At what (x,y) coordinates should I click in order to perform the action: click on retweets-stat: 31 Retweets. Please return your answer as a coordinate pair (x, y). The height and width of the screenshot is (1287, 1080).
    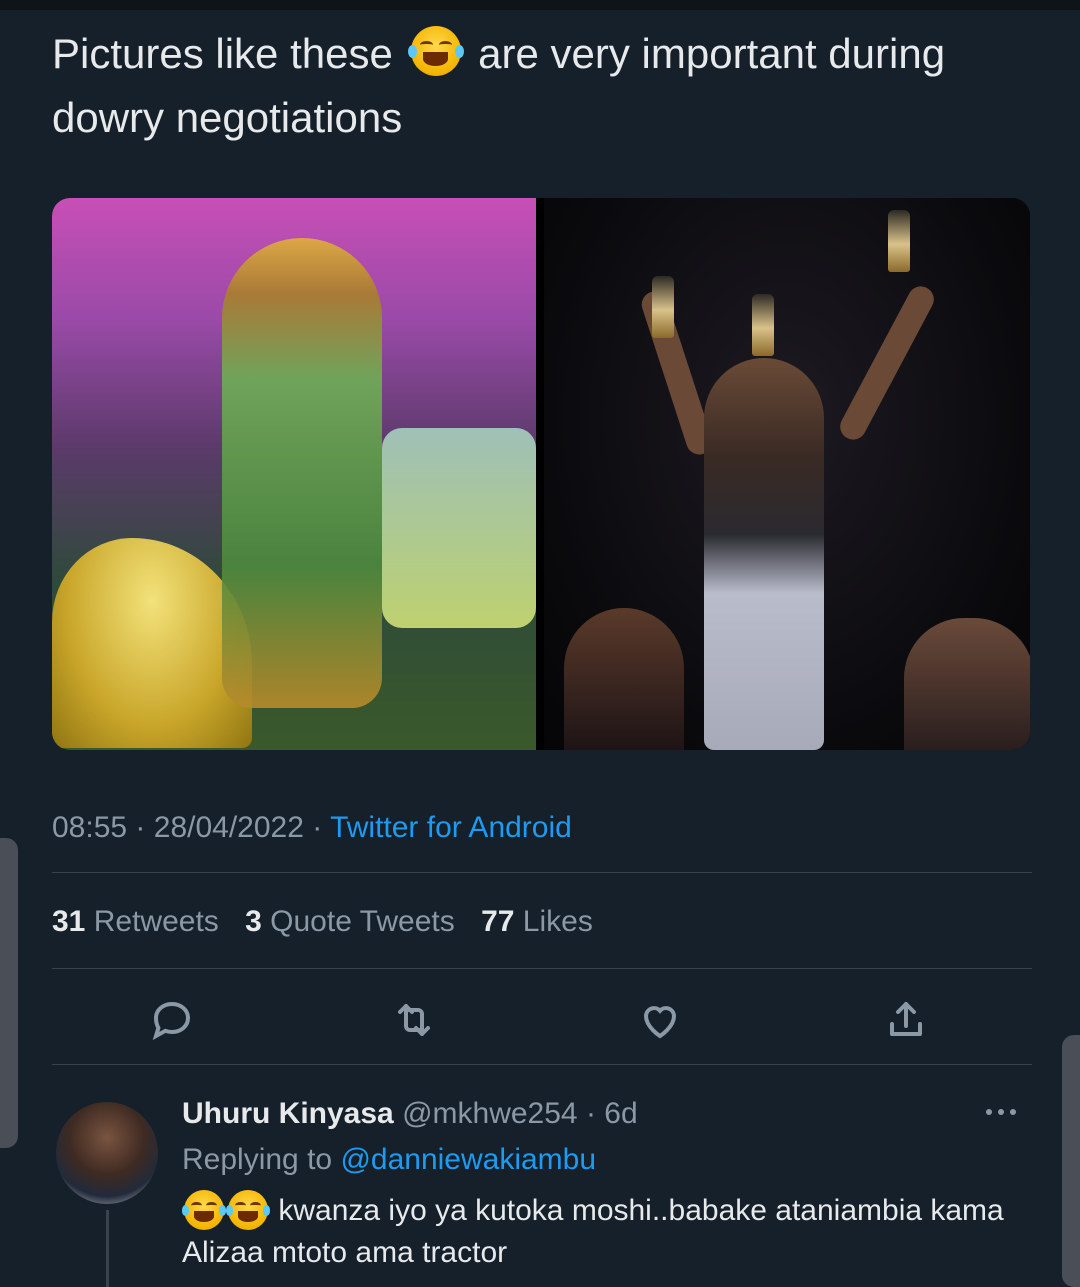
    Looking at the image, I should click on (135, 921).